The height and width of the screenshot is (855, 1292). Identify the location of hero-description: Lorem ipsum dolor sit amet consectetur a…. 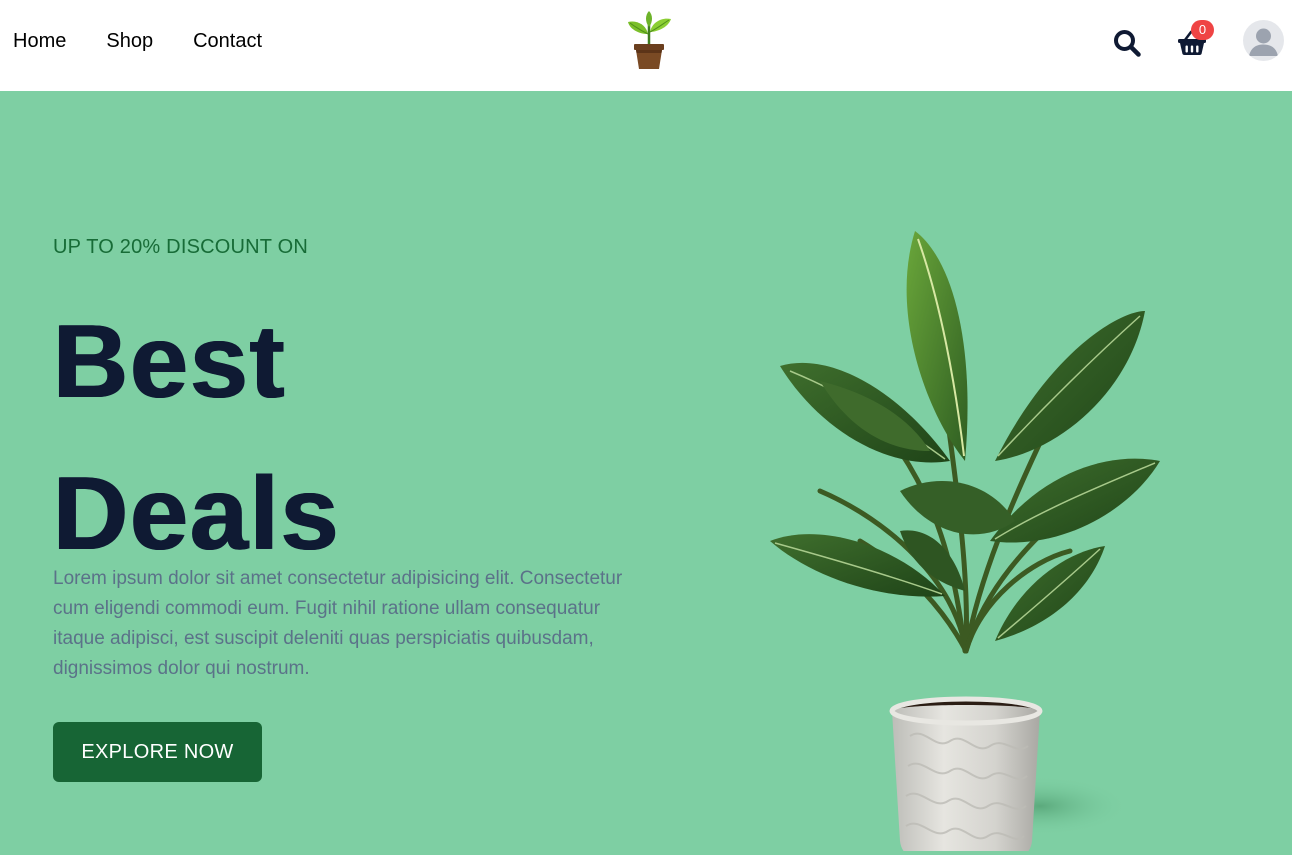
(338, 623).